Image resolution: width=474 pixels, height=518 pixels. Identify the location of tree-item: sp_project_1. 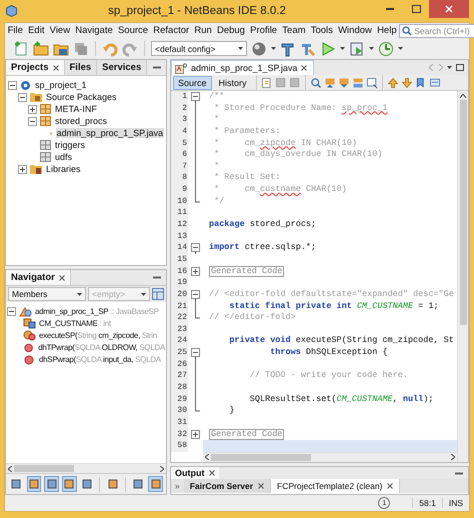
(61, 85).